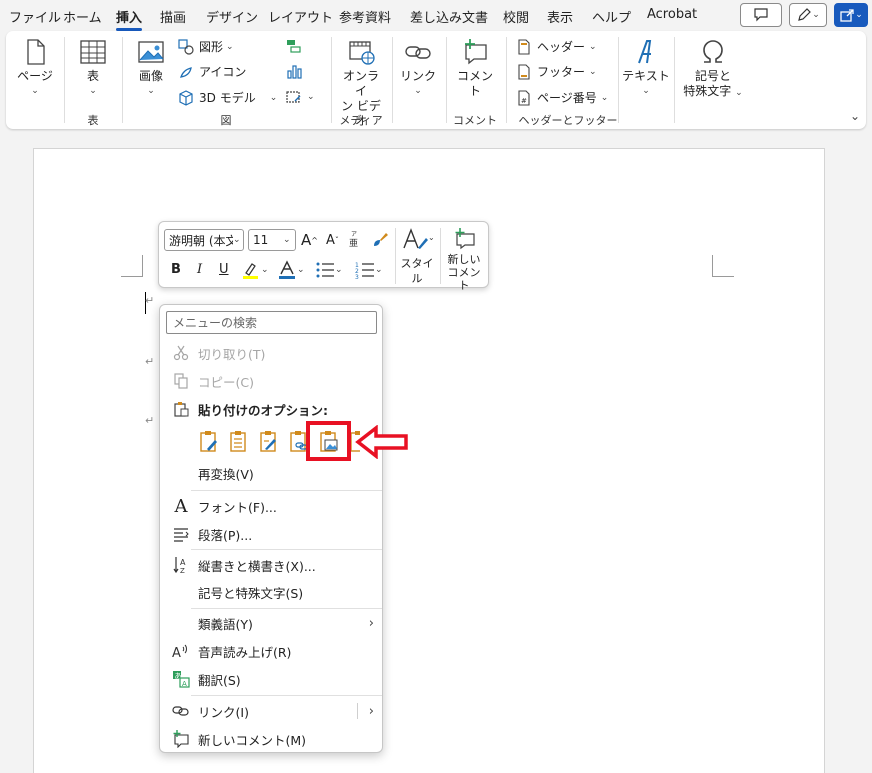 The width and height of the screenshot is (872, 773). I want to click on paste-options-row, so click(288, 441).